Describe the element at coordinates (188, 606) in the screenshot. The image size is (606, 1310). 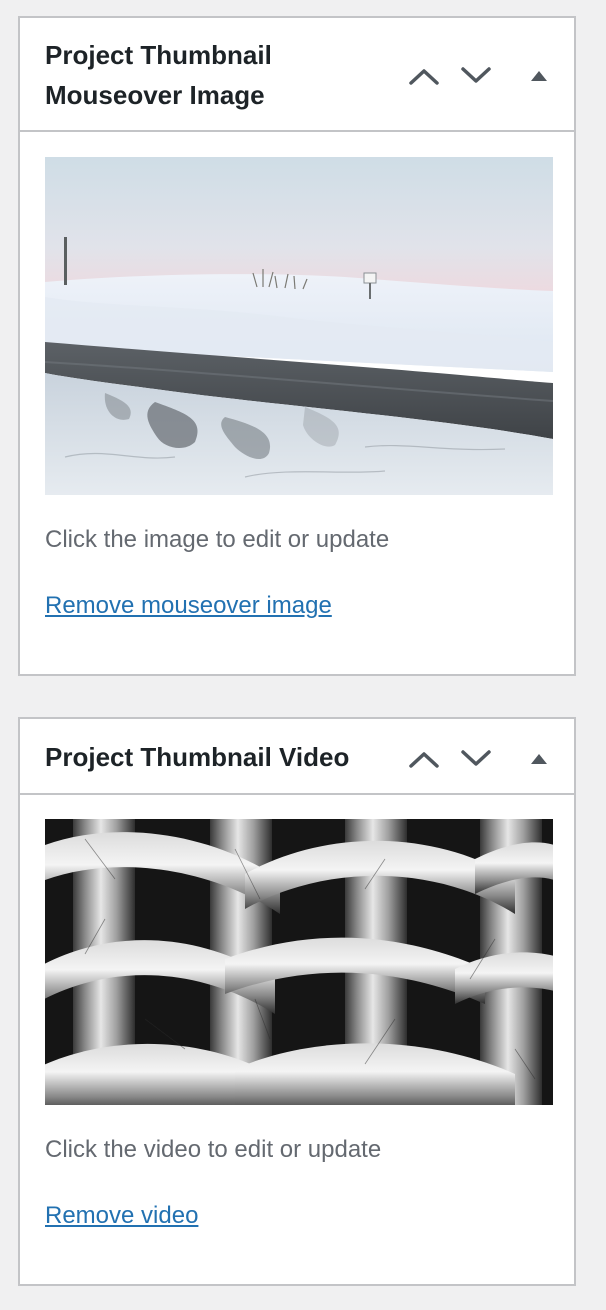
I see `remove-mouseover-image-link: Remove mouseover image` at that location.